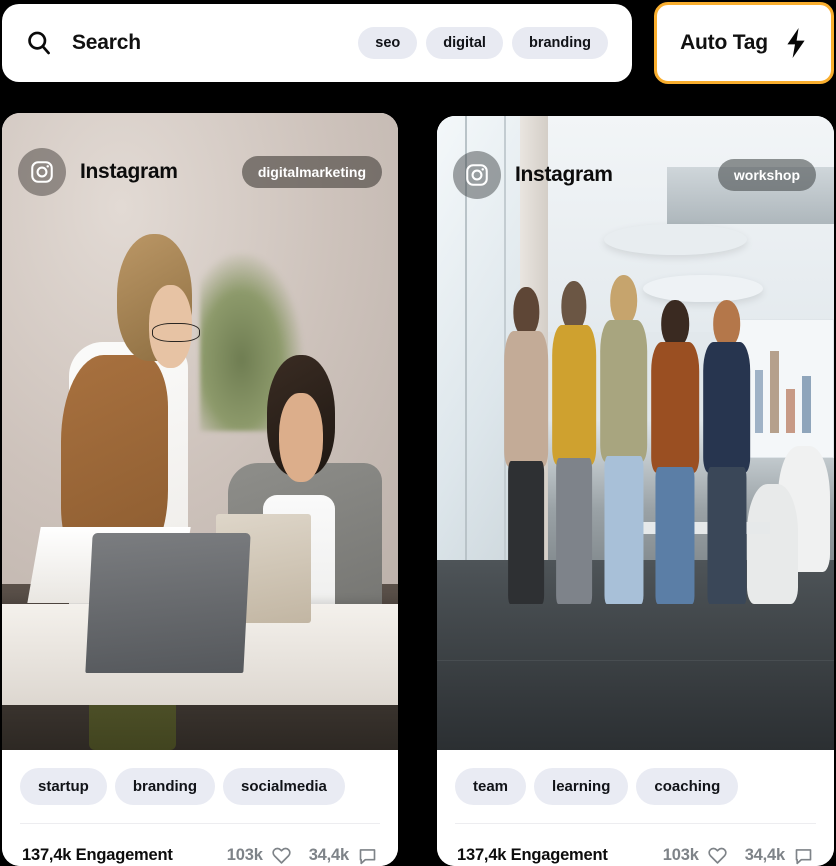 The width and height of the screenshot is (836, 866). I want to click on top-toolbar: Search seo digital branding Auto Tag, so click(418, 43).